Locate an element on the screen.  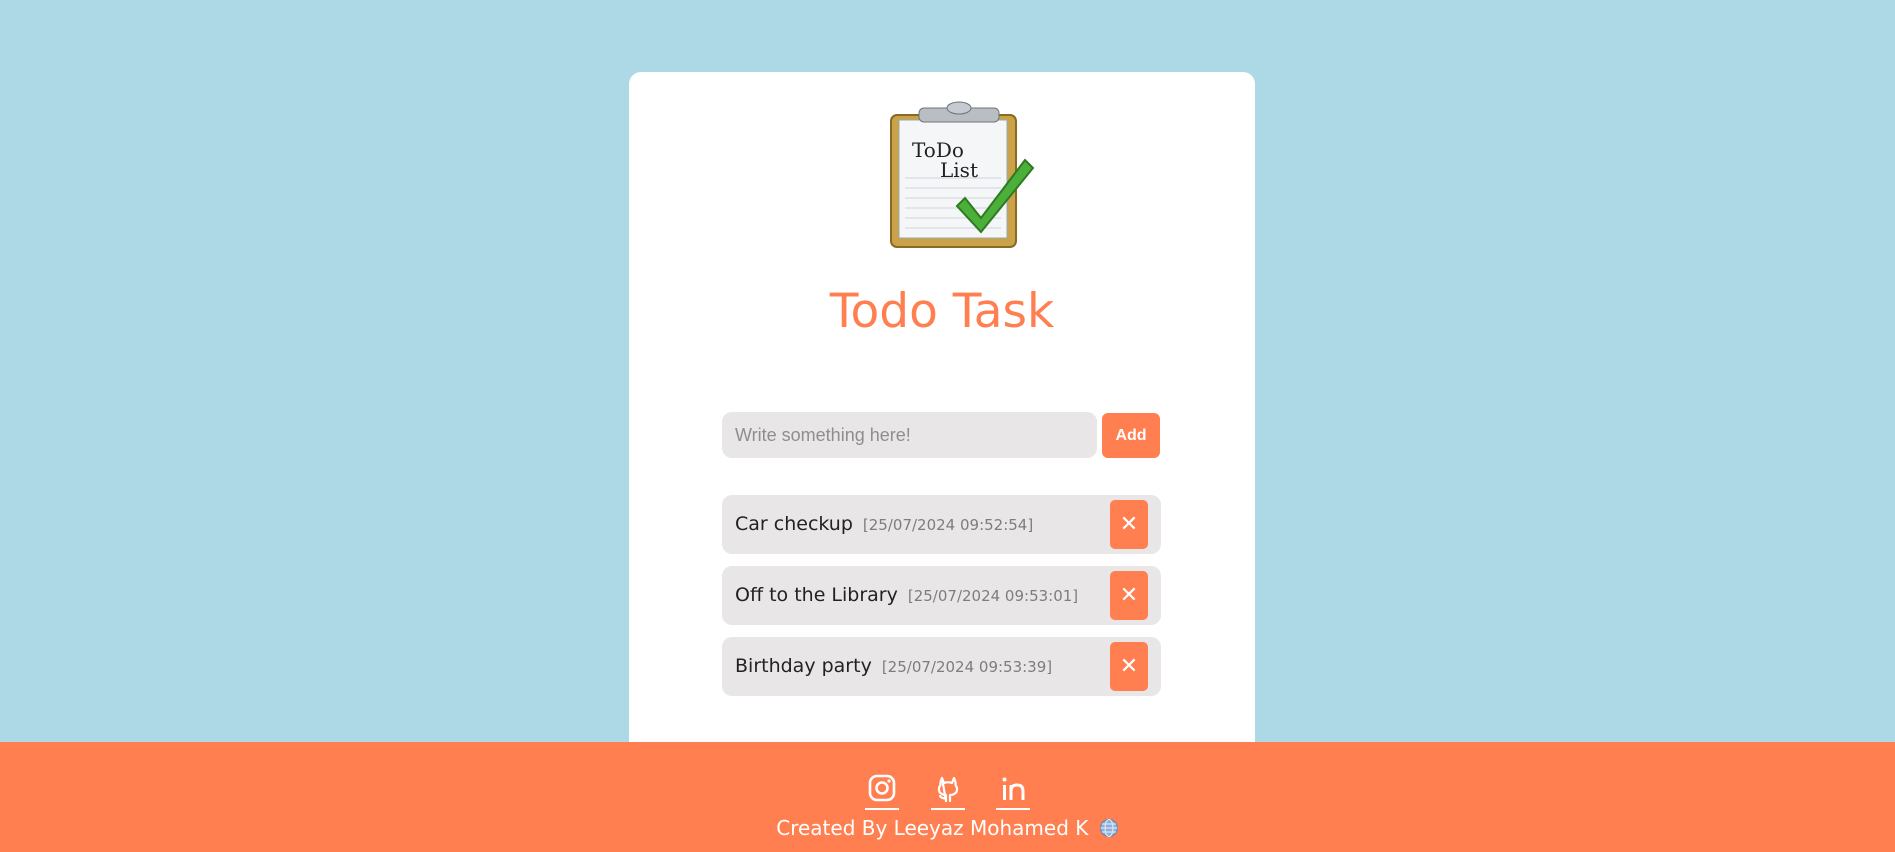
globe-icon is located at coordinates (1108, 828).